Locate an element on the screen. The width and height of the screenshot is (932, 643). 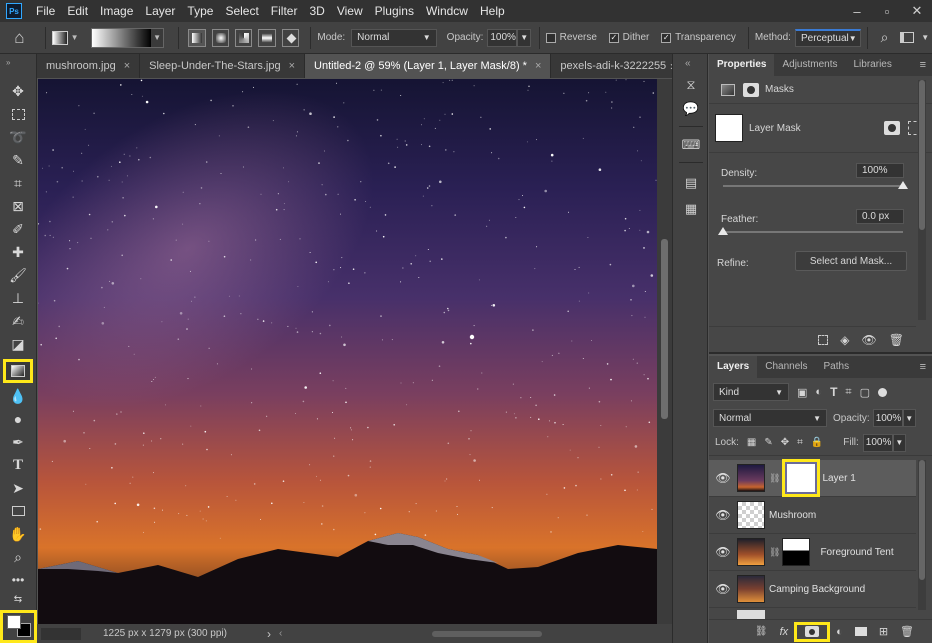
color-swatches is located at coordinates (18, 626).